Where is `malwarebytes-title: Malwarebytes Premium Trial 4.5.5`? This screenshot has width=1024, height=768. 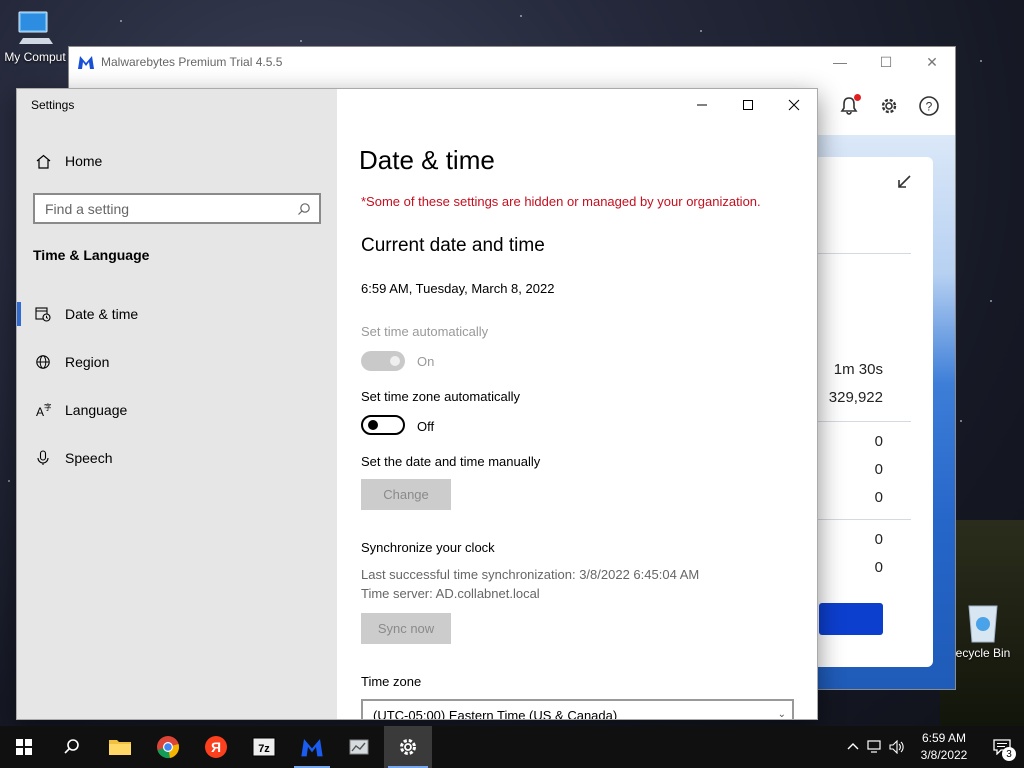
malwarebytes-title: Malwarebytes Premium Trial 4.5.5 is located at coordinates (192, 62).